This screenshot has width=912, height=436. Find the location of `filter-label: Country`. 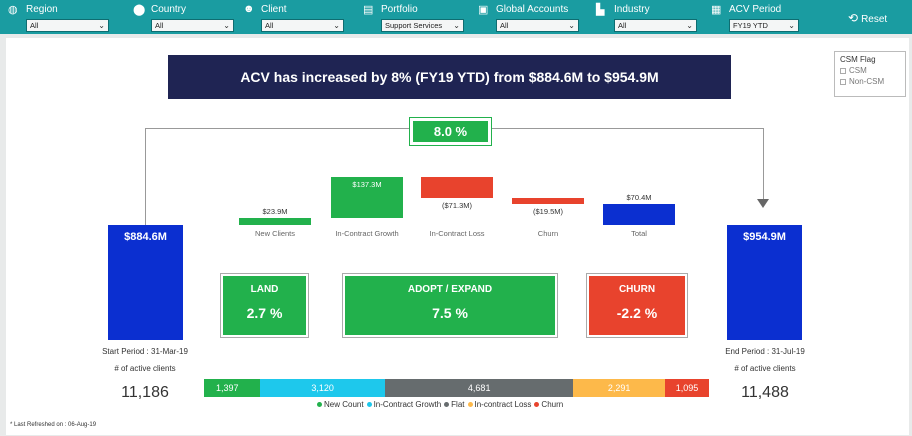

filter-label: Country is located at coordinates (169, 9).